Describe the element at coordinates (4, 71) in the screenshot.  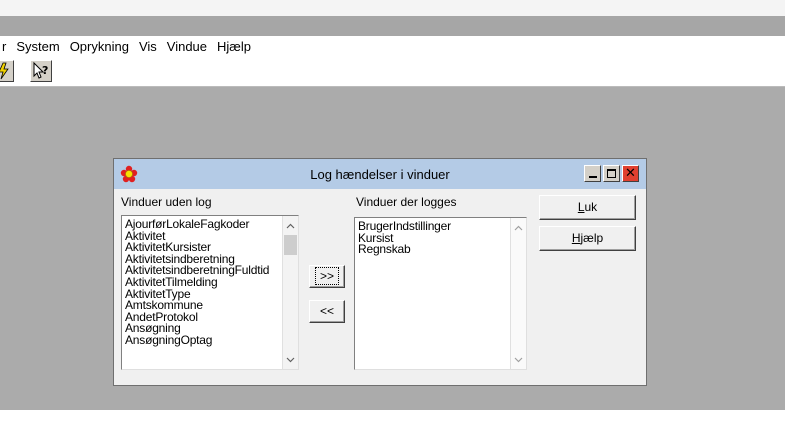
I see `lightning-icon` at that location.